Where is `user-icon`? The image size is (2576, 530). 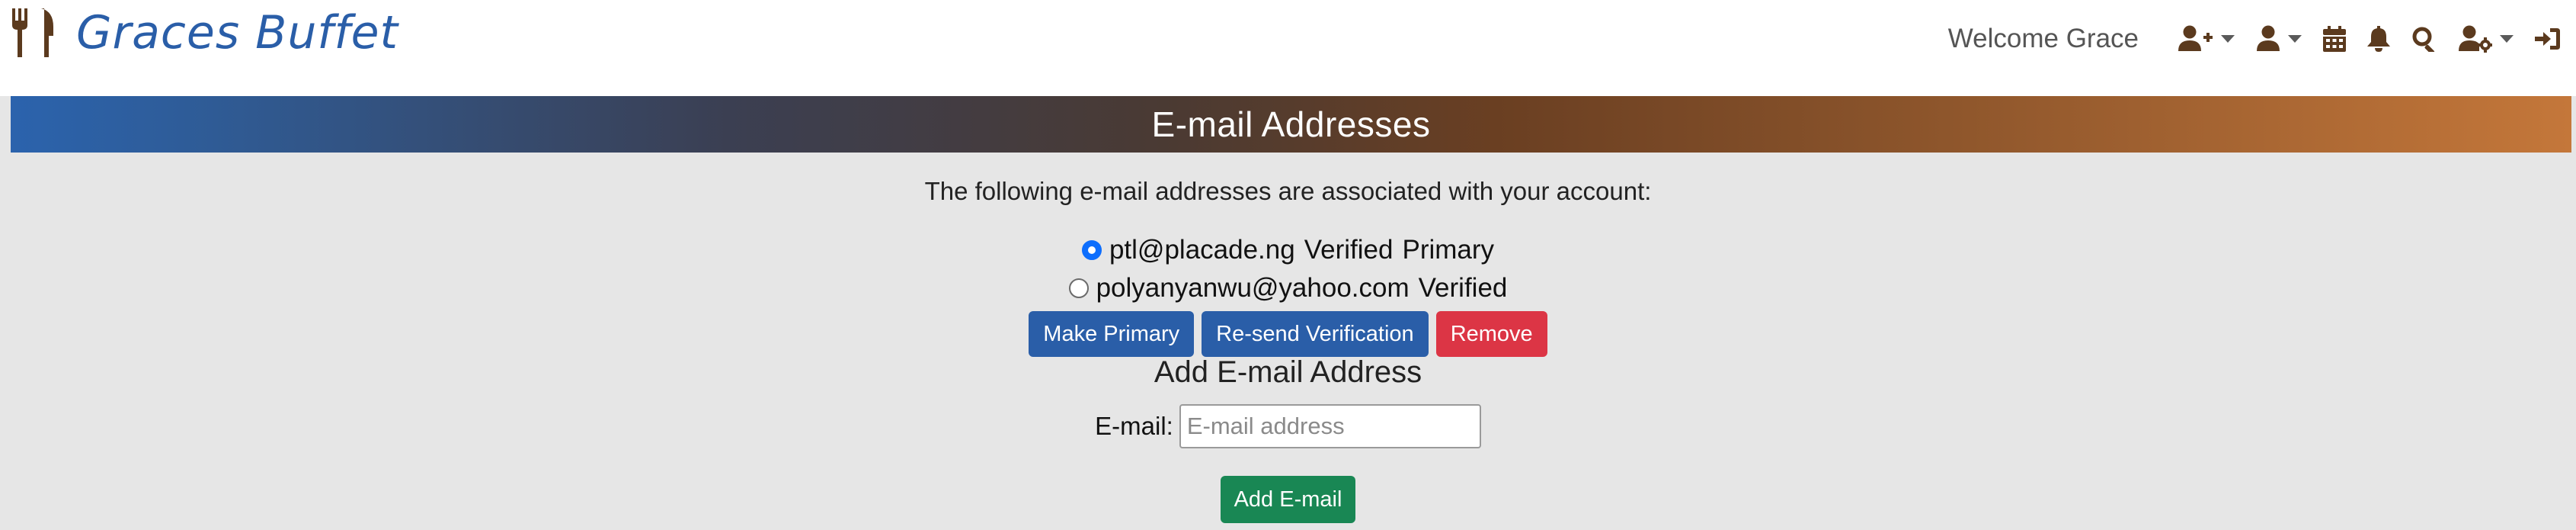 user-icon is located at coordinates (2268, 38).